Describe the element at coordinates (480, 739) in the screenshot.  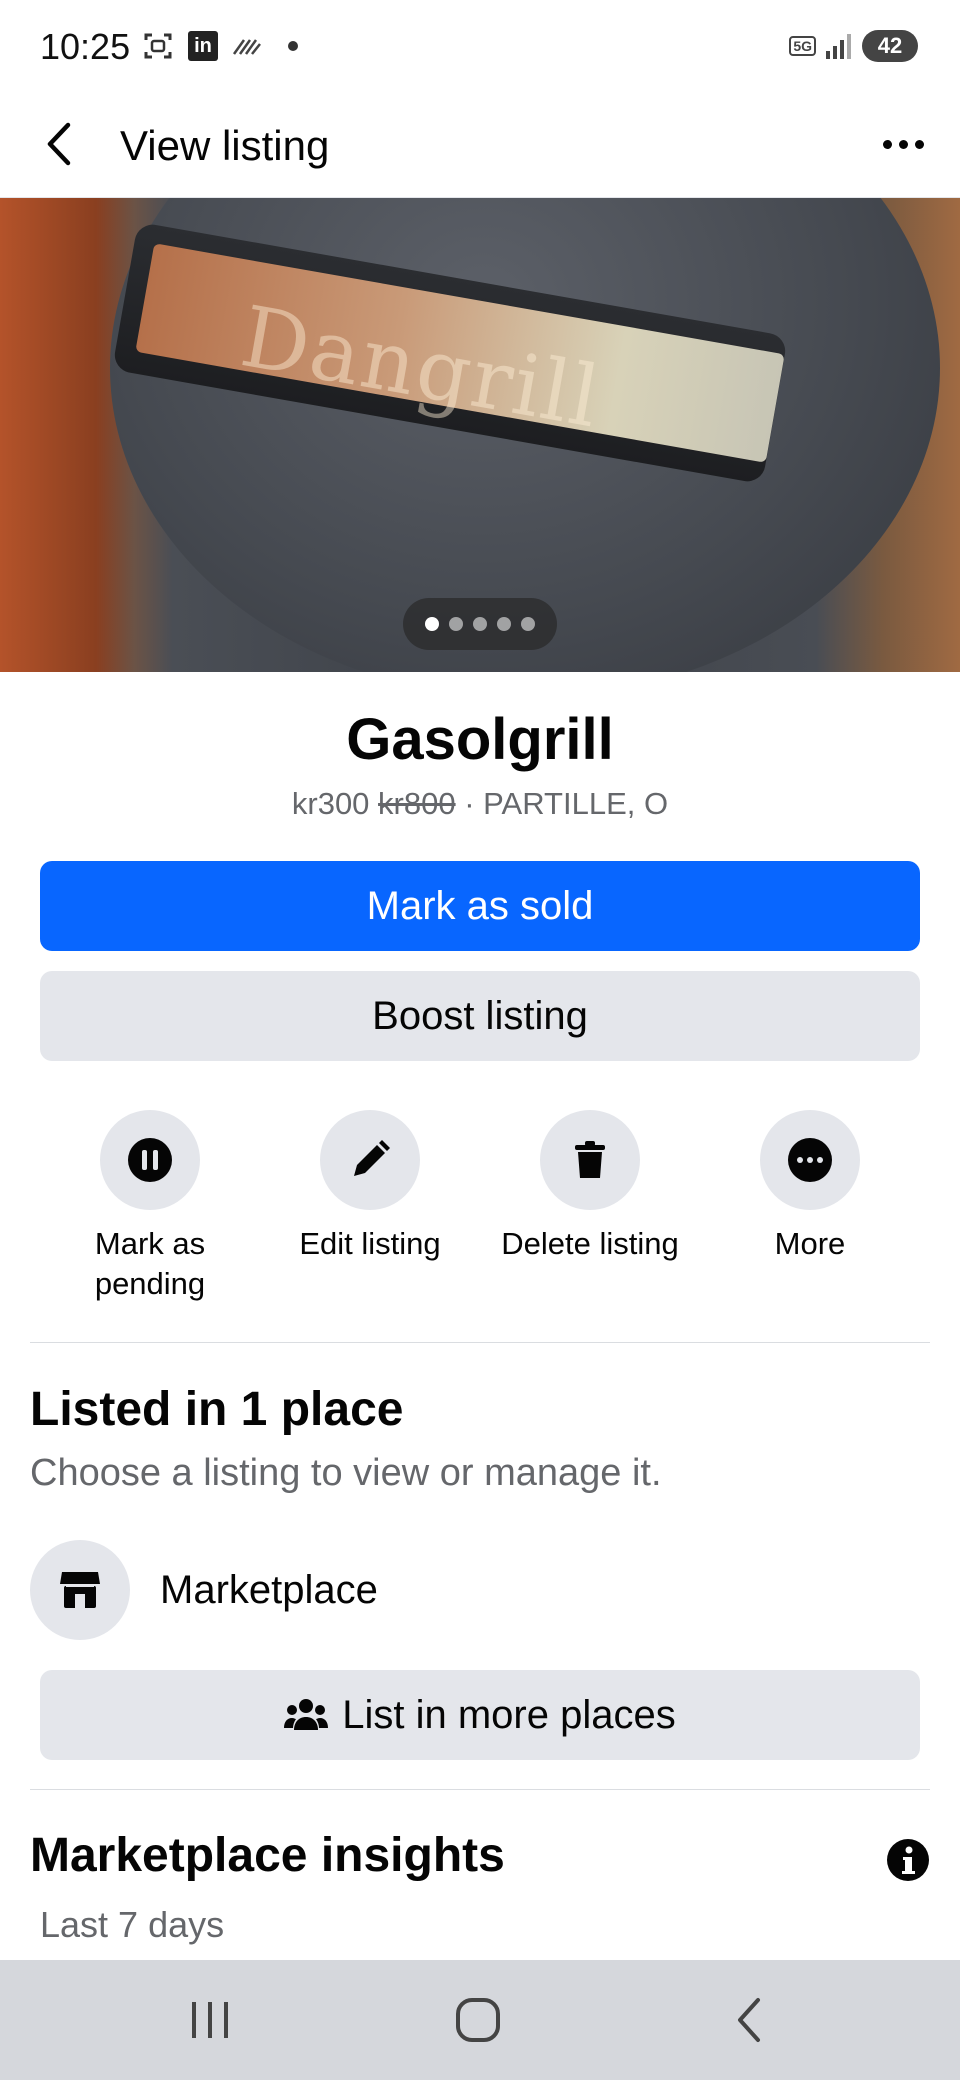
I see `listing-title: Gasolgrill` at that location.